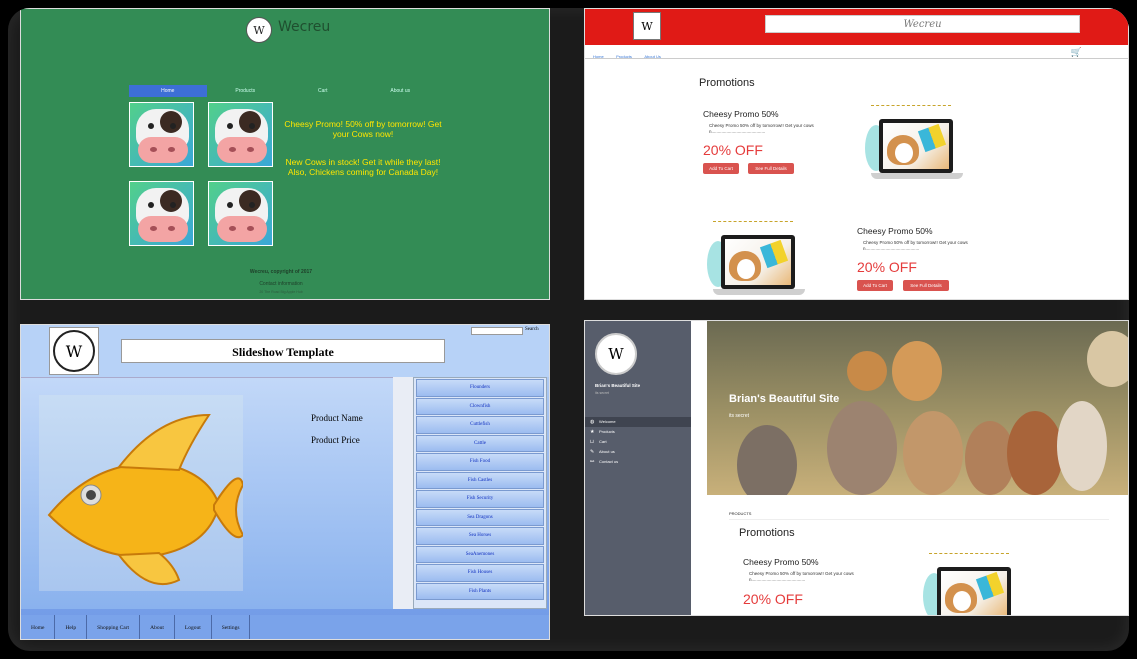  I want to click on nav-bar: Home Products Cart About us, so click(284, 91).